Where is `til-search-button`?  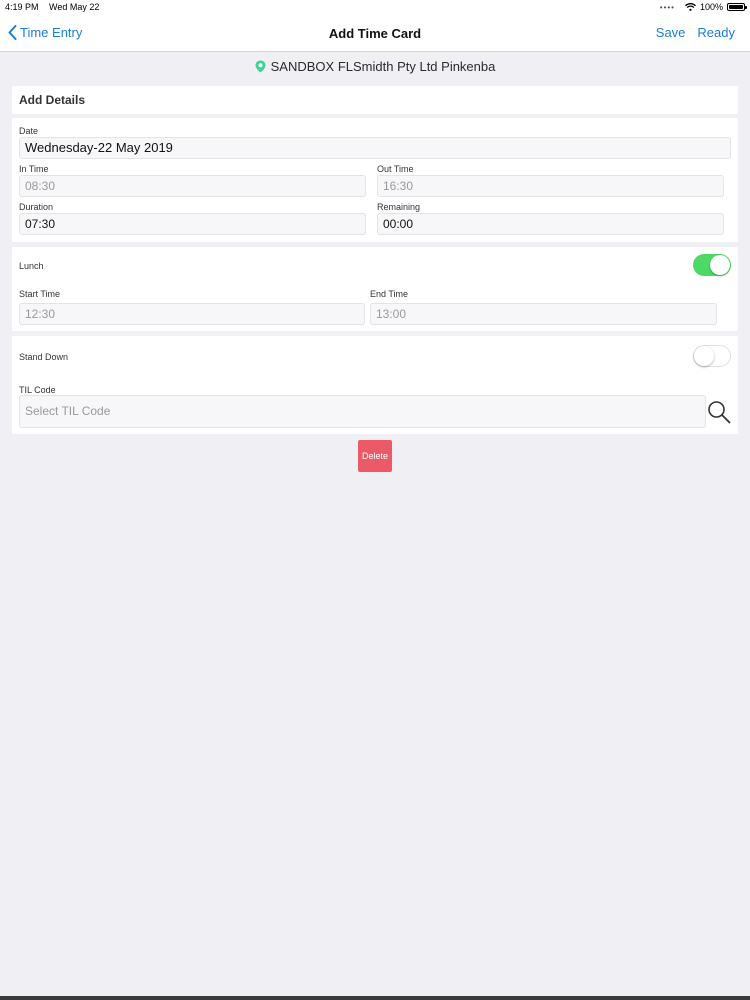
til-search-button is located at coordinates (719, 414).